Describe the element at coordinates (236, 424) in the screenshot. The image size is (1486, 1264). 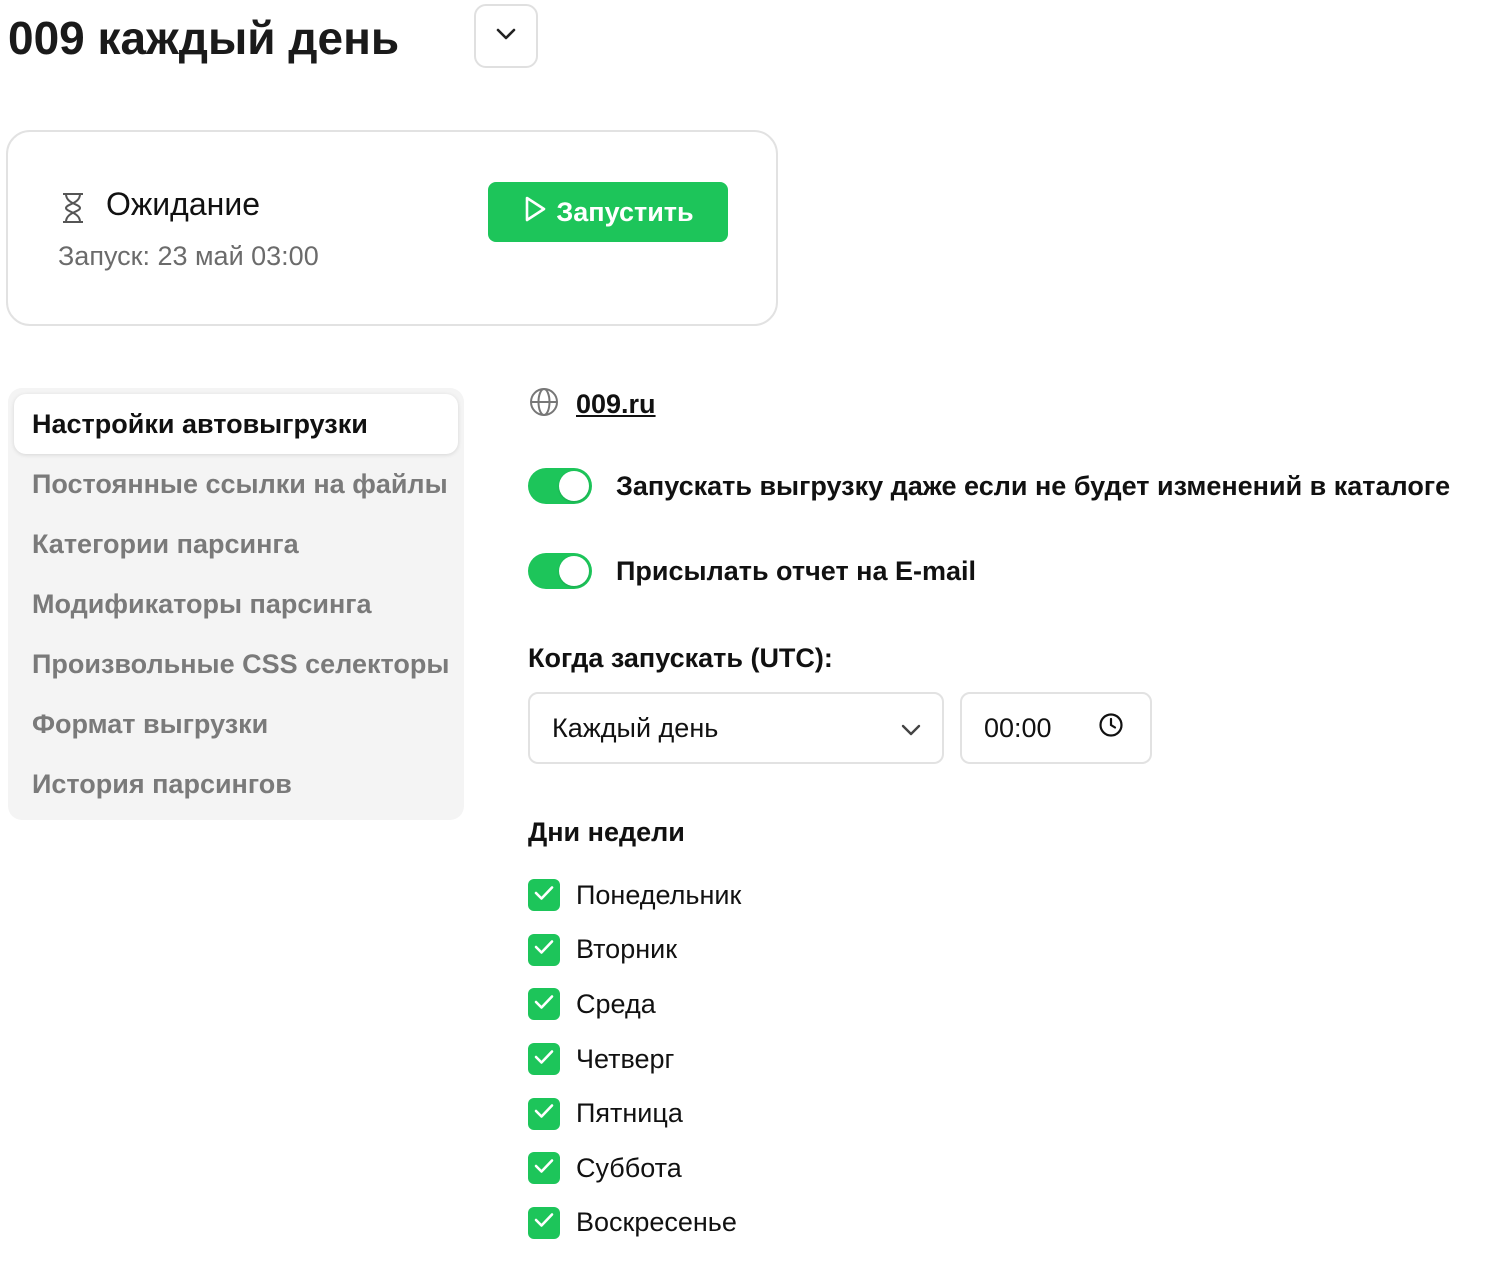
I see `sidebar-item-autoexport-settings: Настройки автовыгрузки` at that location.